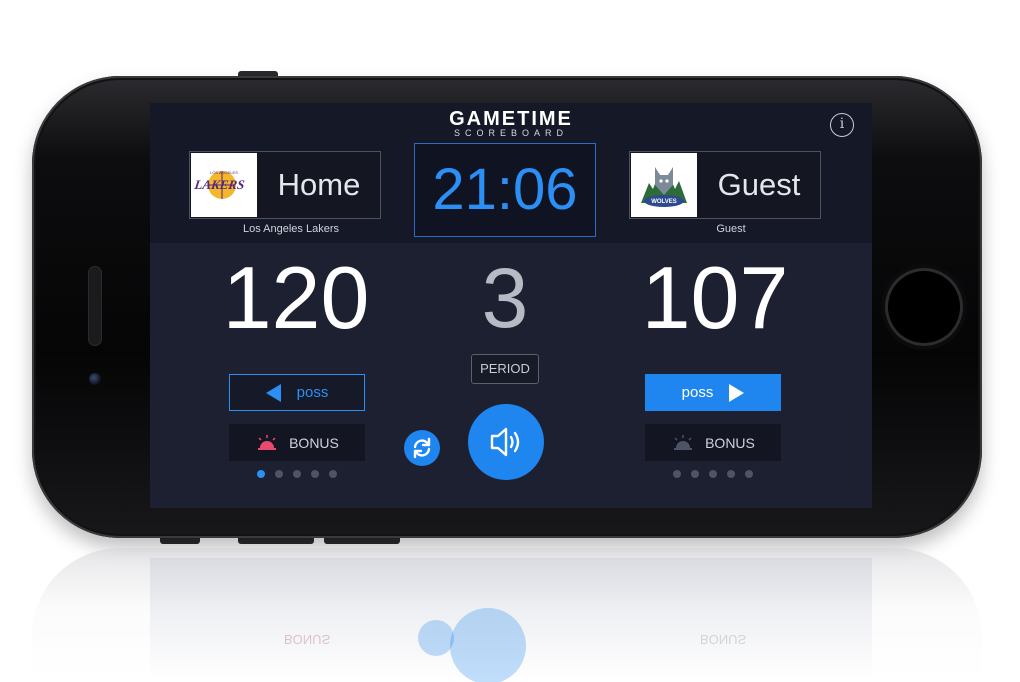 Image resolution: width=1020 pixels, height=682 pixels. Describe the element at coordinates (510, 133) in the screenshot. I see `logo-subtitle: SCOREBOARD` at that location.